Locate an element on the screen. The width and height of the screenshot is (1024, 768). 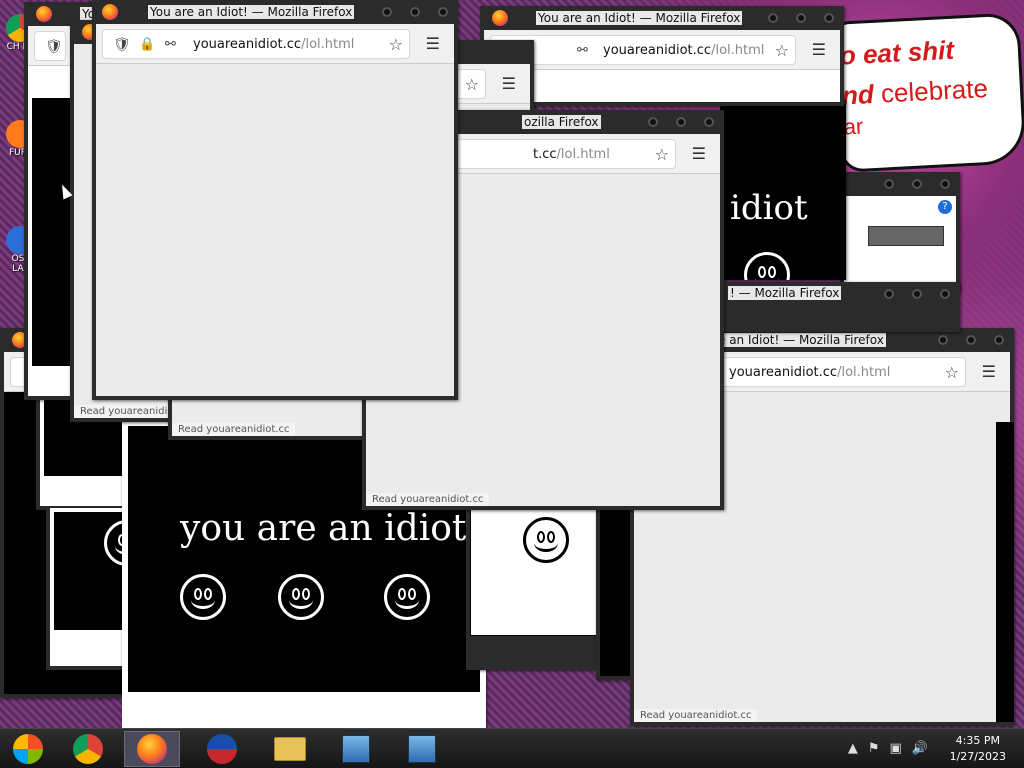
url-bar: youareanidiot.cc/lol.html ☆ is located at coordinates (842, 372).